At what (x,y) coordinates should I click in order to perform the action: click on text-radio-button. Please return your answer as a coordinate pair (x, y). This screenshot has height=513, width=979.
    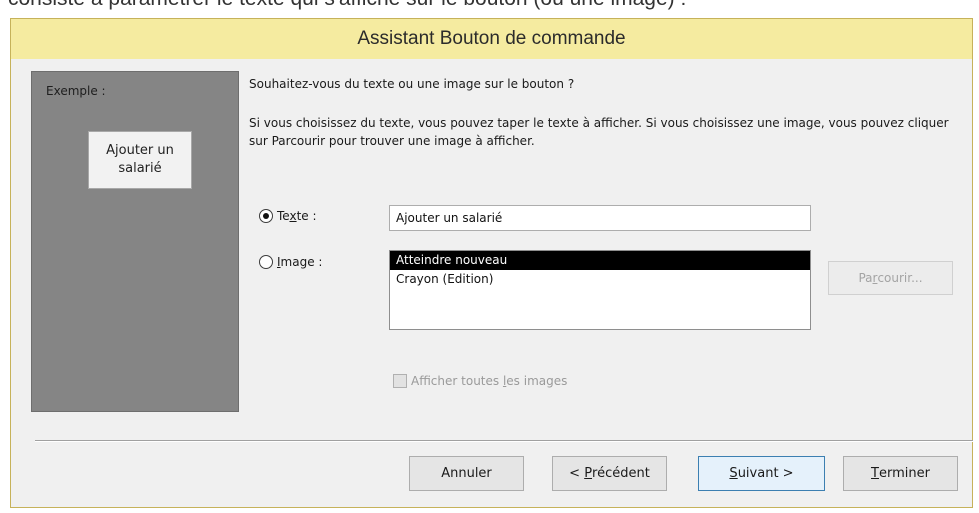
    Looking at the image, I should click on (266, 216).